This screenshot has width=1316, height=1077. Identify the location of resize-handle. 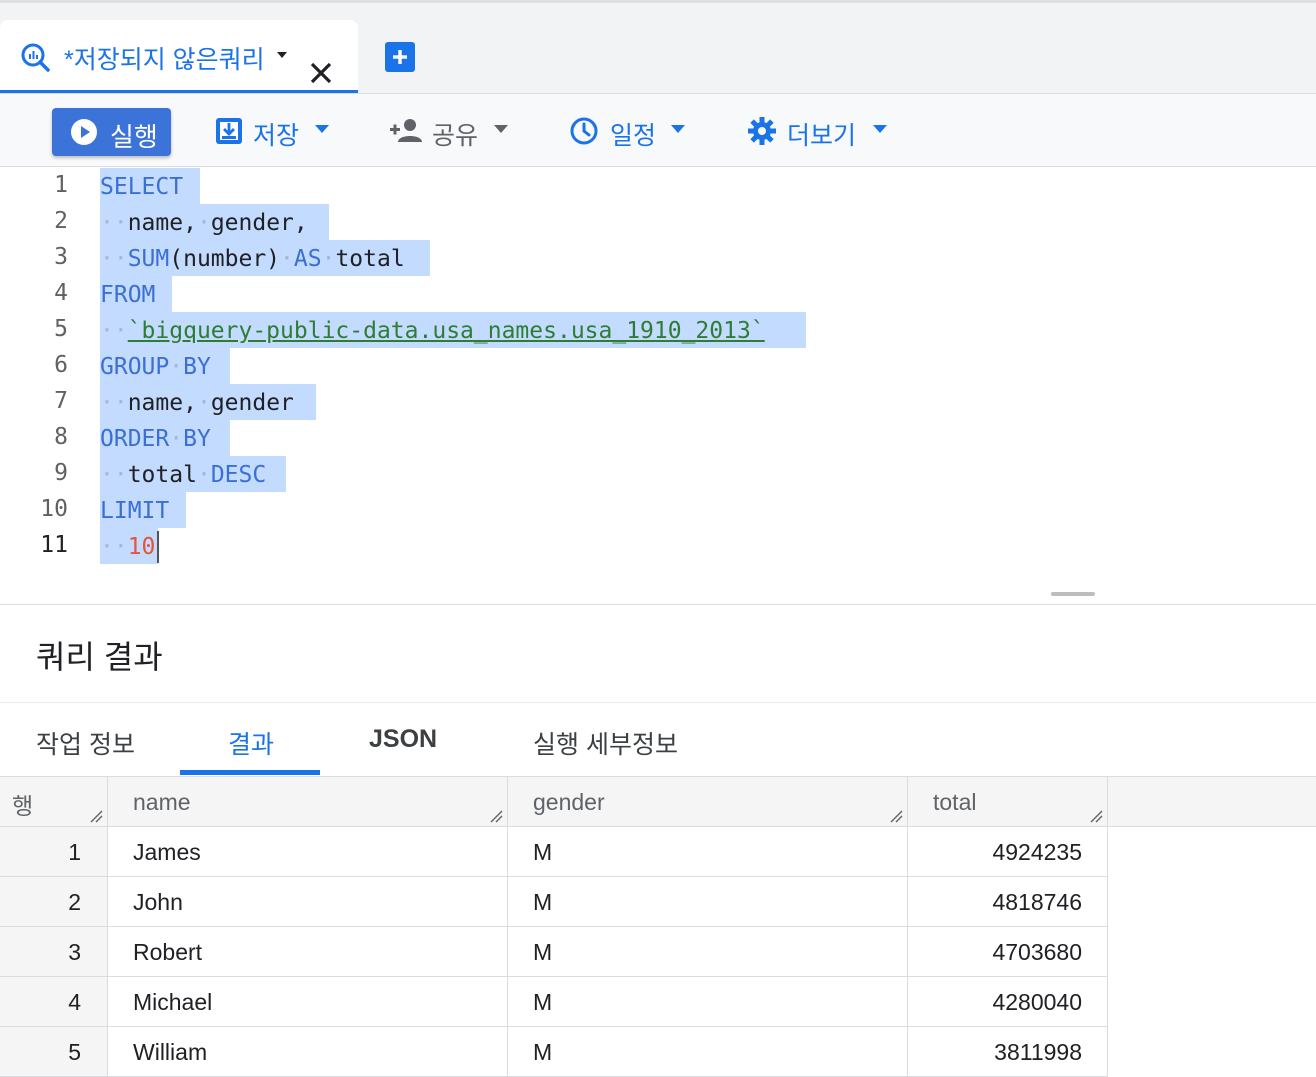
(1073, 594).